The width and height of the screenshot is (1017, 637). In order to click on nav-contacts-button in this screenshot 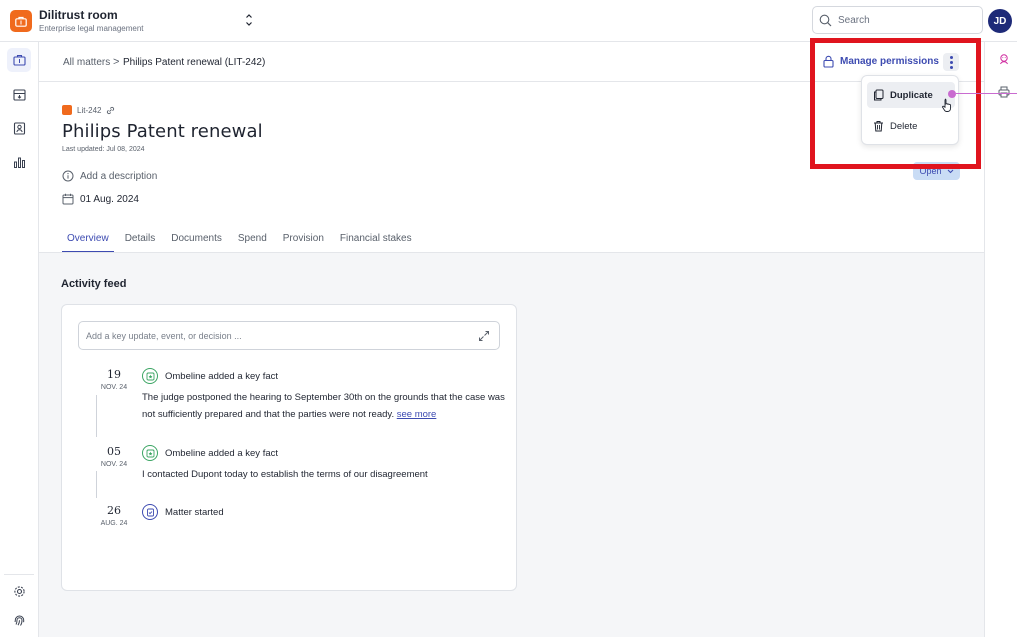, I will do `click(19, 128)`.